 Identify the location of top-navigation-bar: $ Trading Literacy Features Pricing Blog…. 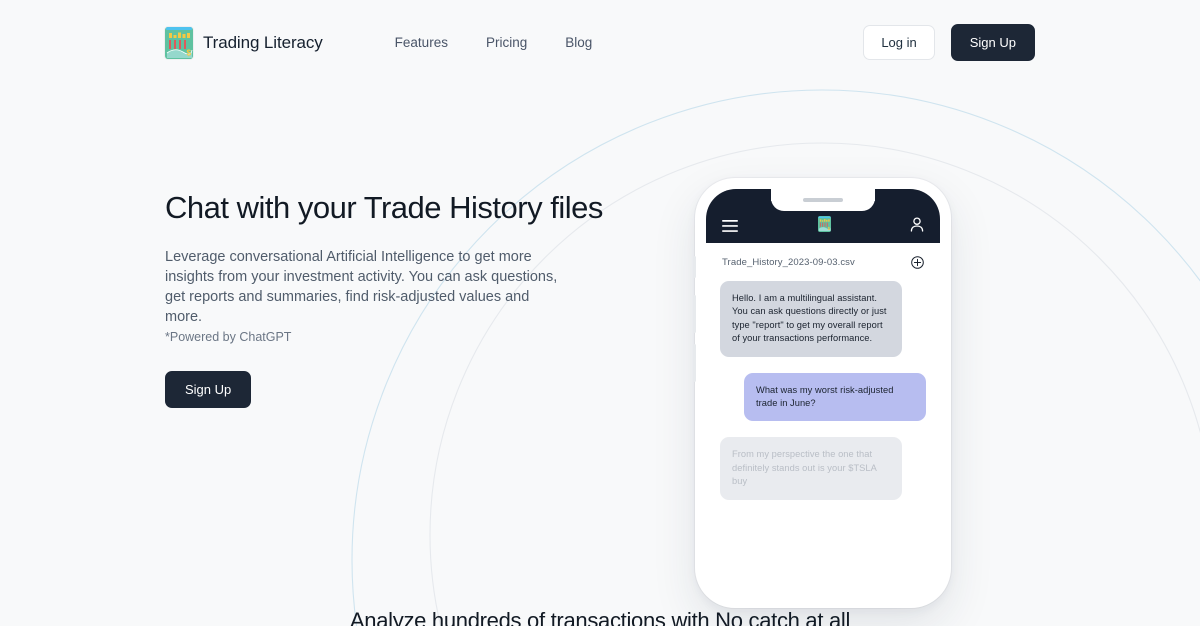
(600, 42).